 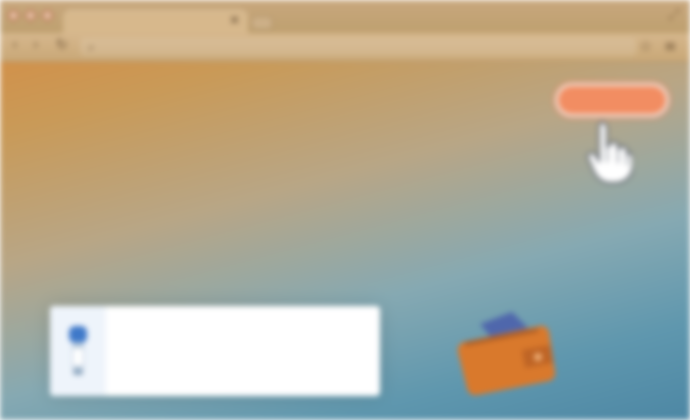 I want to click on forward-icon: ›, so click(x=36, y=45).